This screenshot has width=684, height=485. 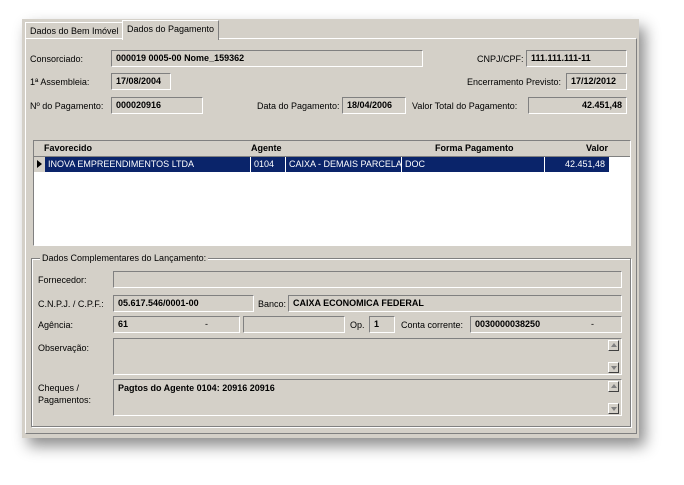 What do you see at coordinates (597, 148) in the screenshot?
I see `col-valor-header: Valor` at bounding box center [597, 148].